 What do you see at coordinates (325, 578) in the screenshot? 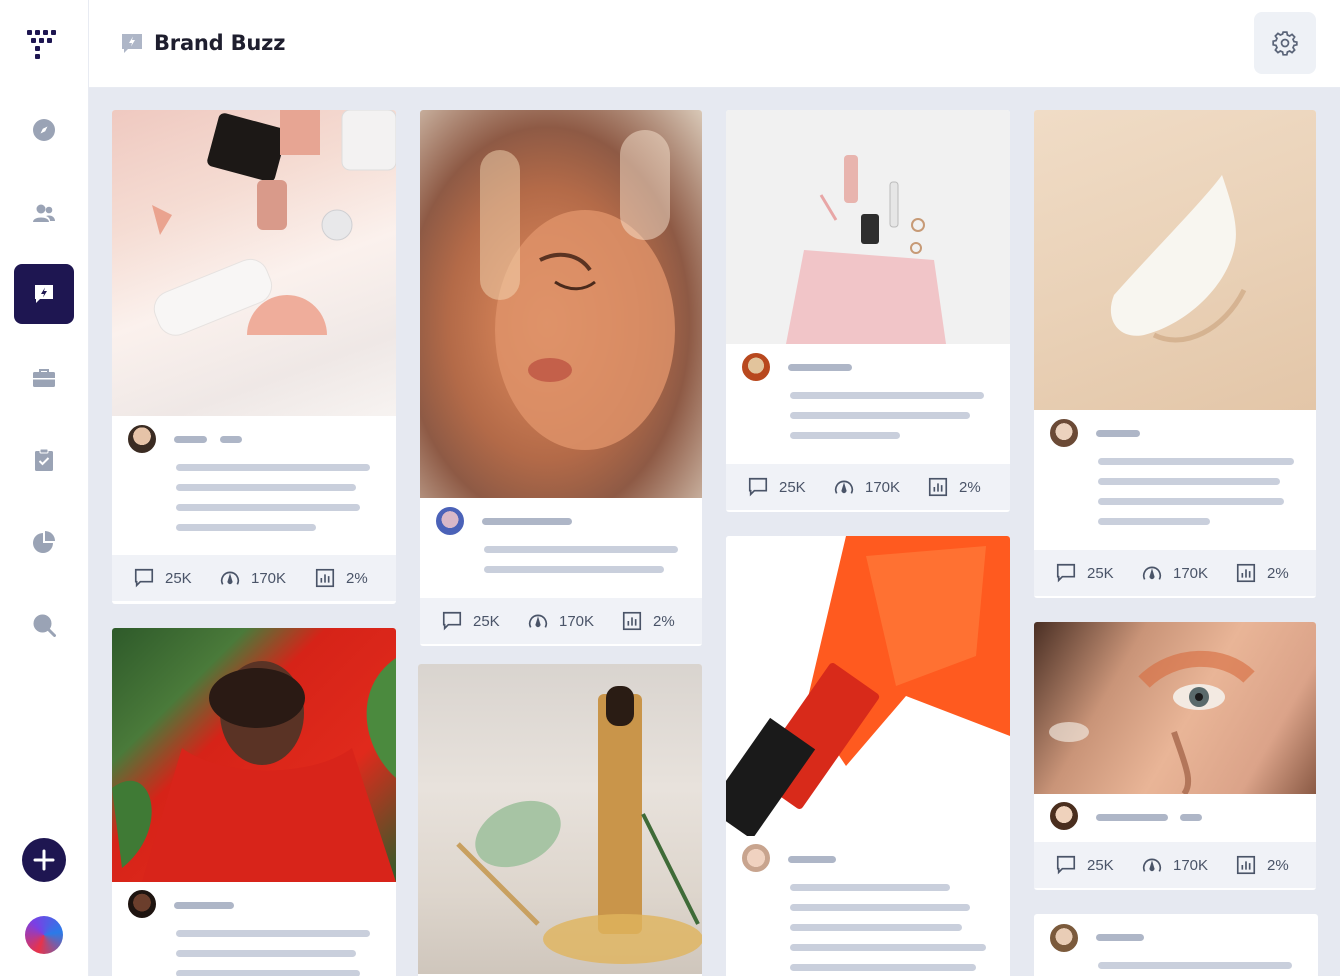
I see `bar-chart-icon` at bounding box center [325, 578].